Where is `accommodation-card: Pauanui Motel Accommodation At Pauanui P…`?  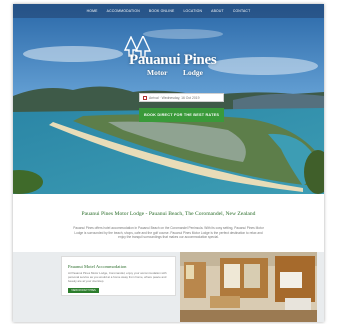 accommodation-card: Pauanui Motel Accommodation At Pauanui P… is located at coordinates (118, 276).